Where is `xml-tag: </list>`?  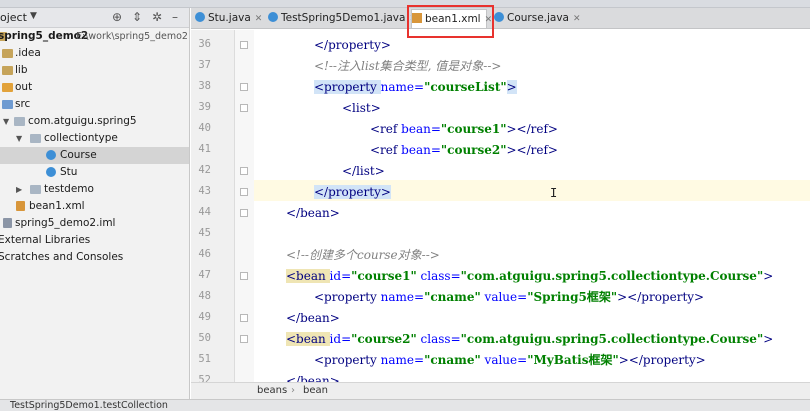 xml-tag: </list> is located at coordinates (363, 171).